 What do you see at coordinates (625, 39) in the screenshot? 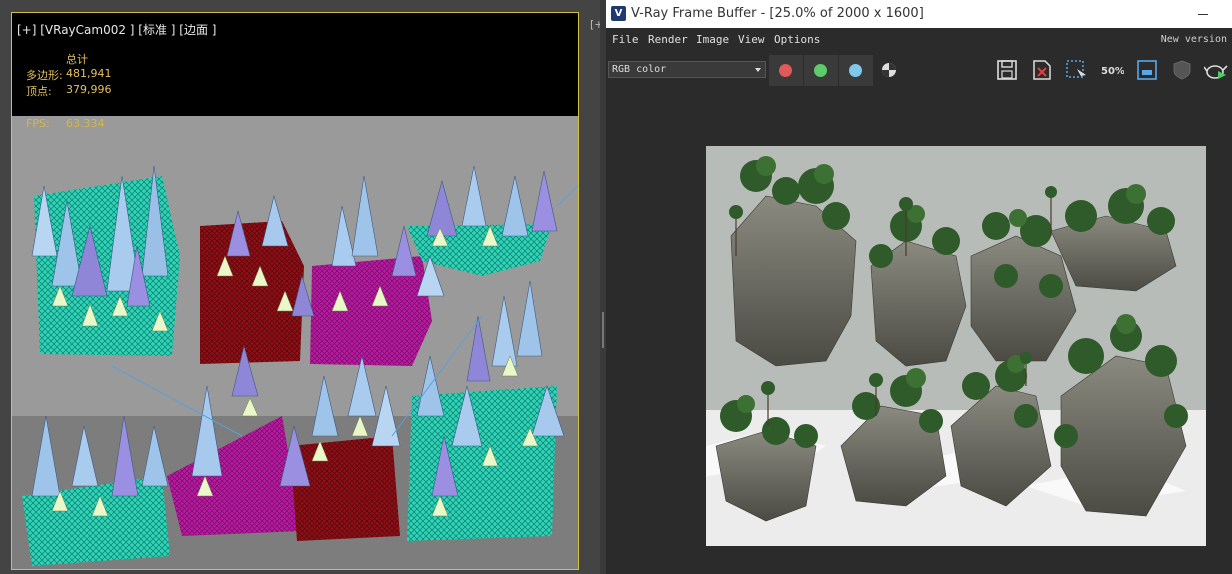
I see `menu-file: File` at bounding box center [625, 39].